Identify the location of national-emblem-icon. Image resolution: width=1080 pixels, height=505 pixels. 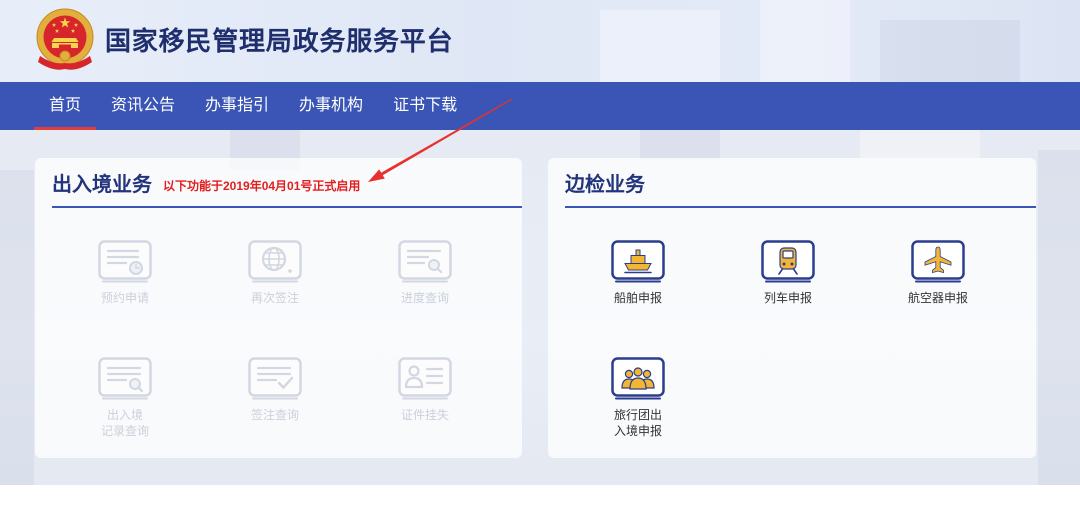
(65, 41).